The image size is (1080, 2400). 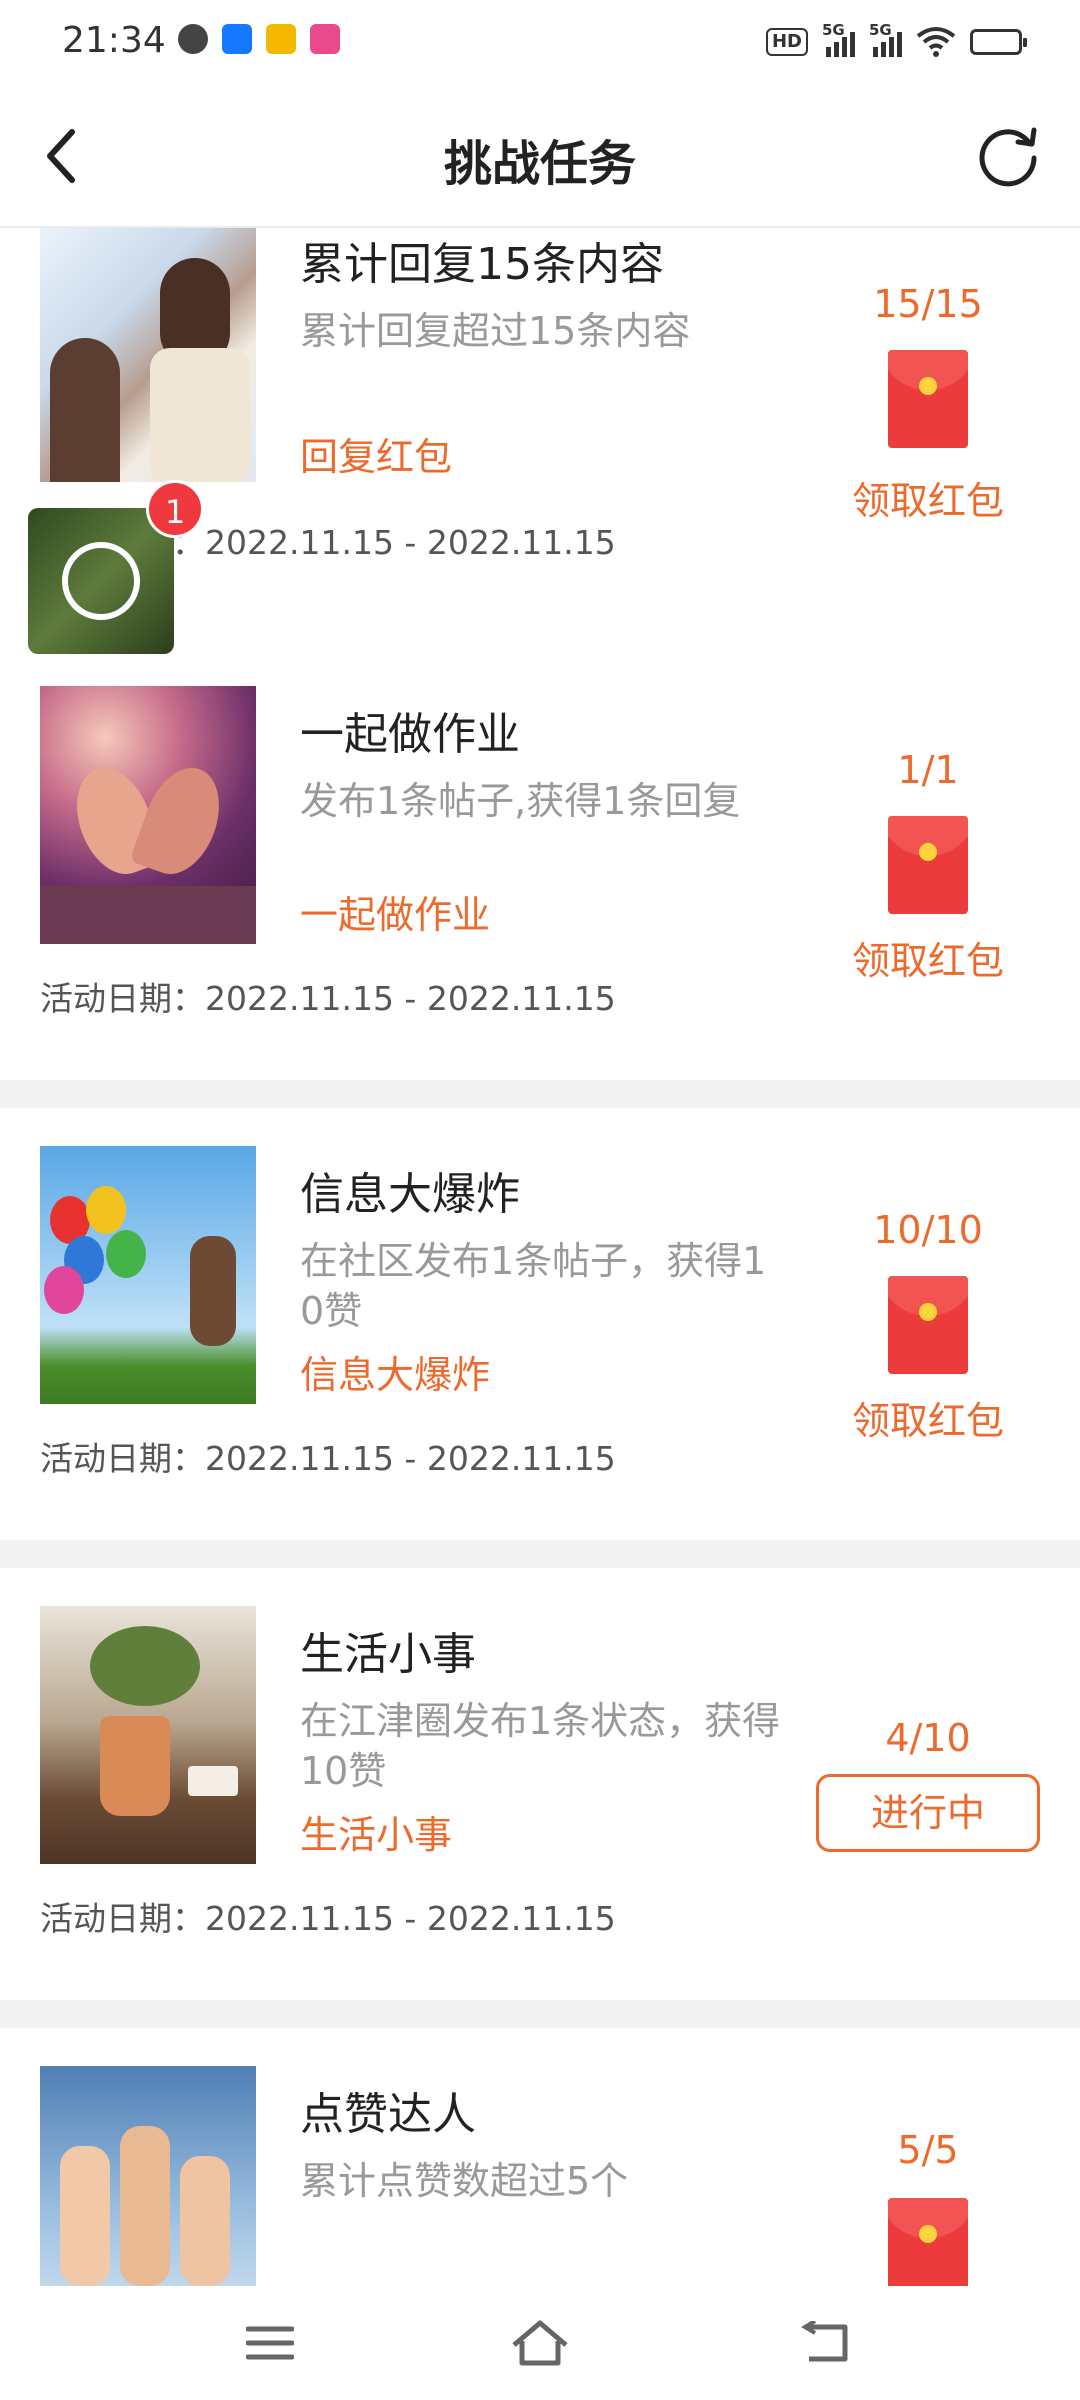 What do you see at coordinates (388, 2114) in the screenshot?
I see `task-title: 点赞达人` at bounding box center [388, 2114].